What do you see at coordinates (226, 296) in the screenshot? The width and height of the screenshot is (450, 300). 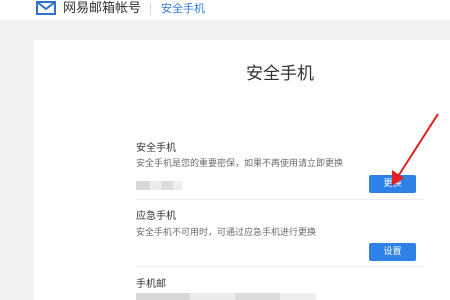 I see `truncated-description` at bounding box center [226, 296].